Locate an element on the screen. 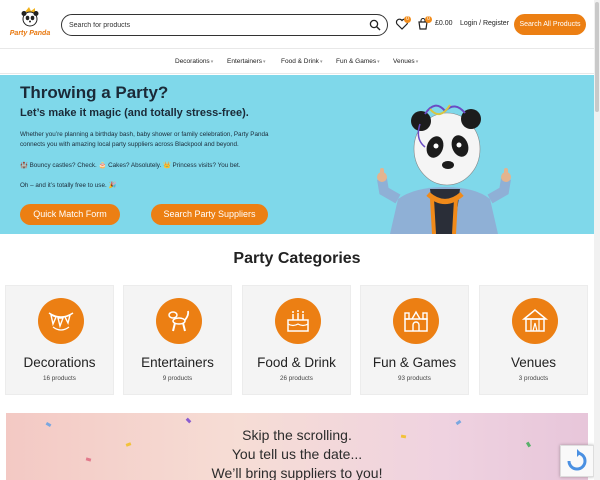 The image size is (600, 480). banner-line-1: Skip the scrolling. is located at coordinates (297, 435).